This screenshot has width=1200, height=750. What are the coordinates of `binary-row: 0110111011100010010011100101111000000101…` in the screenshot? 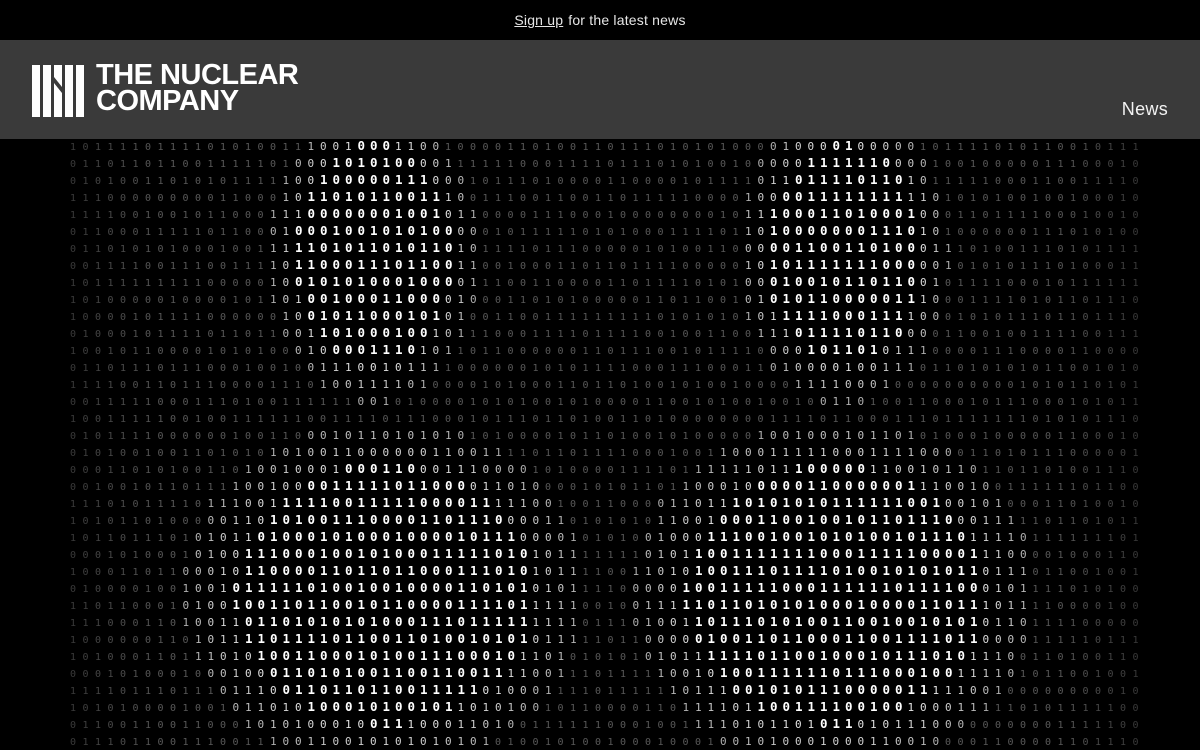 It's located at (604, 367).